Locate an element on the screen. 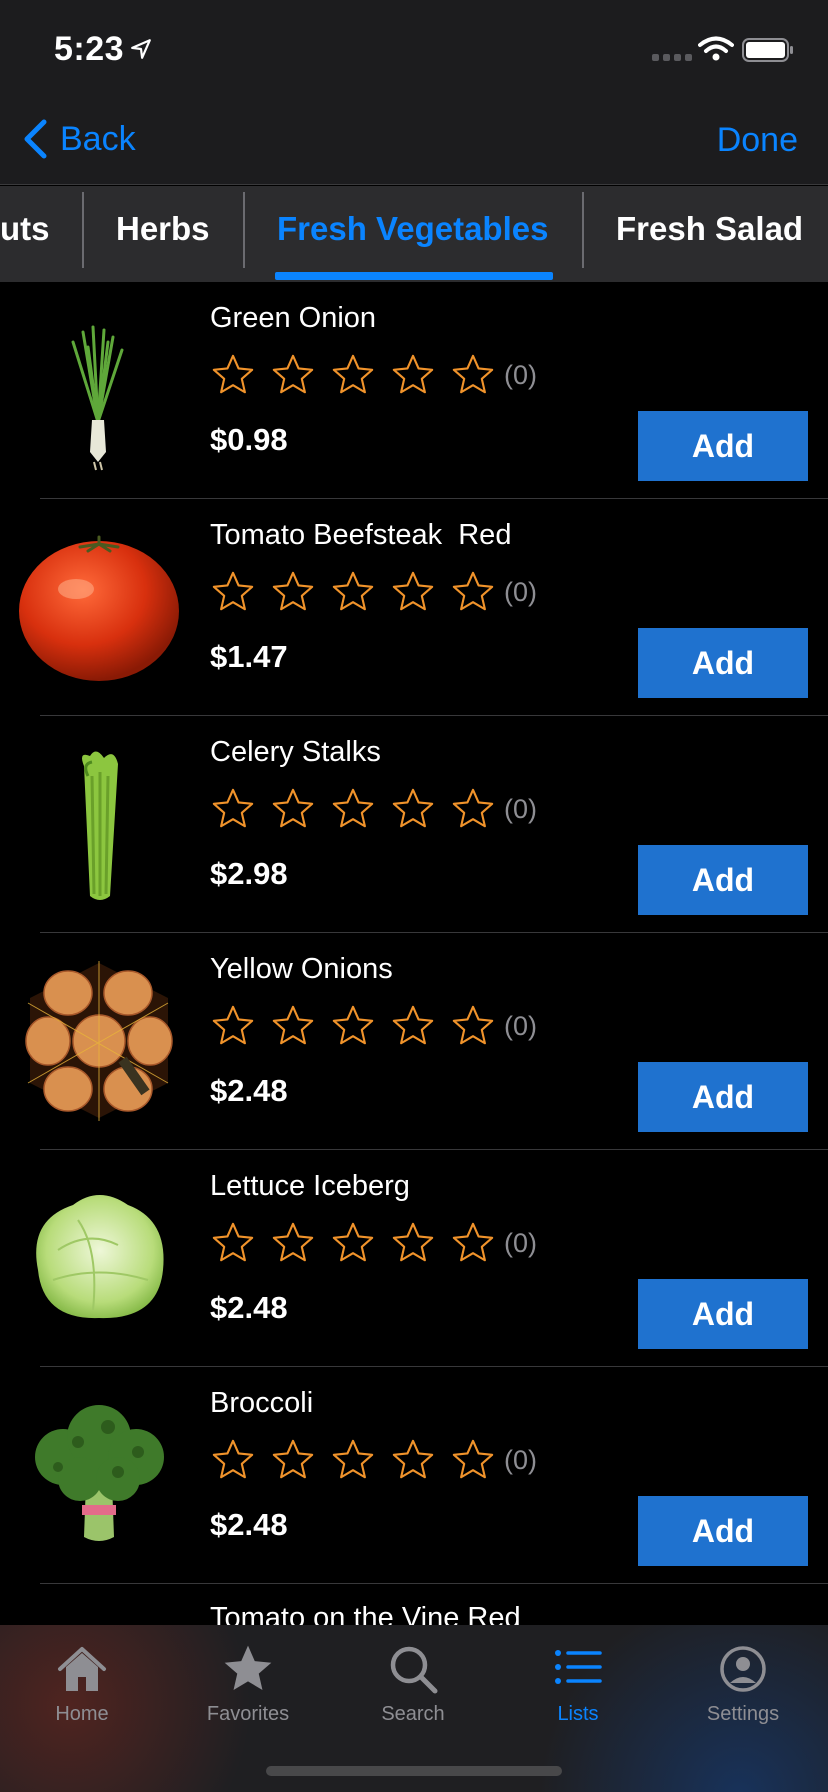 The height and width of the screenshot is (1792, 828). back-label: Back is located at coordinates (98, 138).